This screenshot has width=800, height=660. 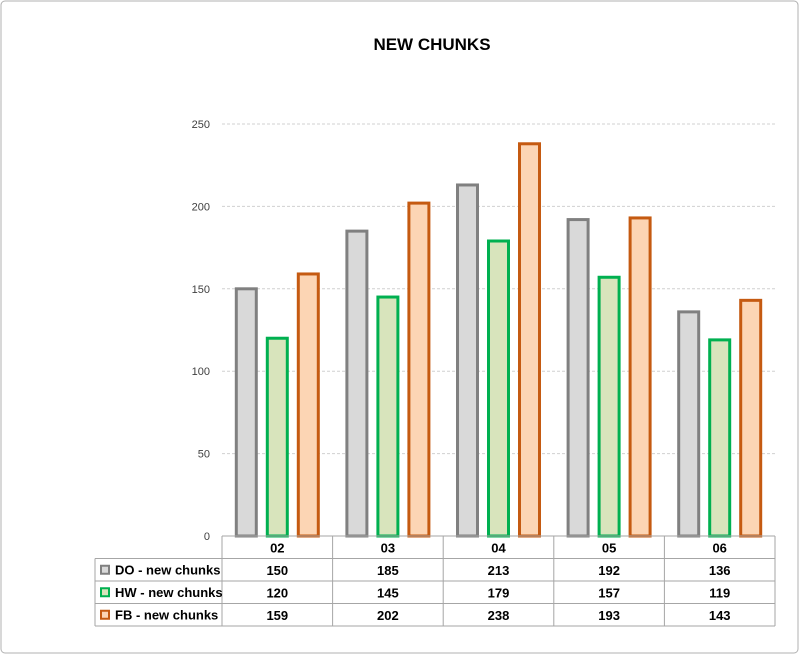 I want to click on data-label: 143, so click(x=720, y=615).